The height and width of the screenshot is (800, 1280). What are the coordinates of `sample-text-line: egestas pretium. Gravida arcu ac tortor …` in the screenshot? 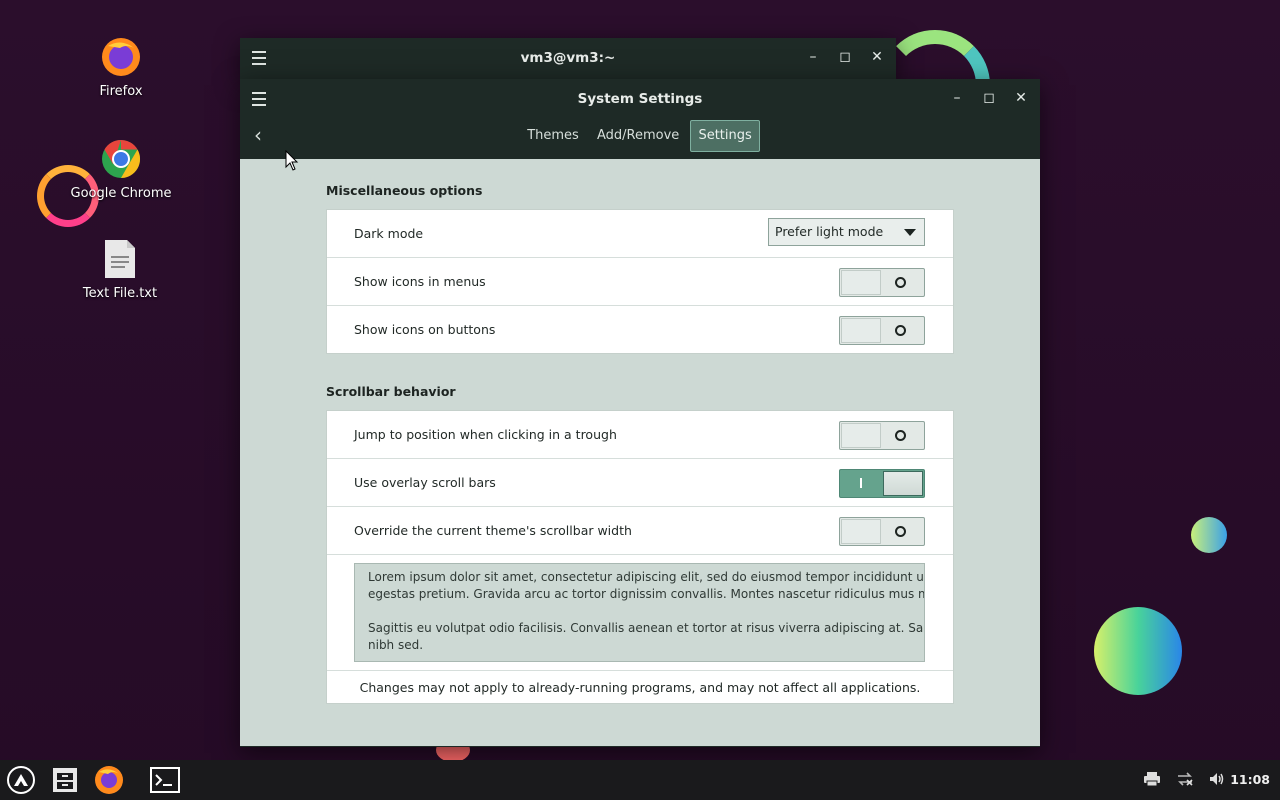 It's located at (646, 594).